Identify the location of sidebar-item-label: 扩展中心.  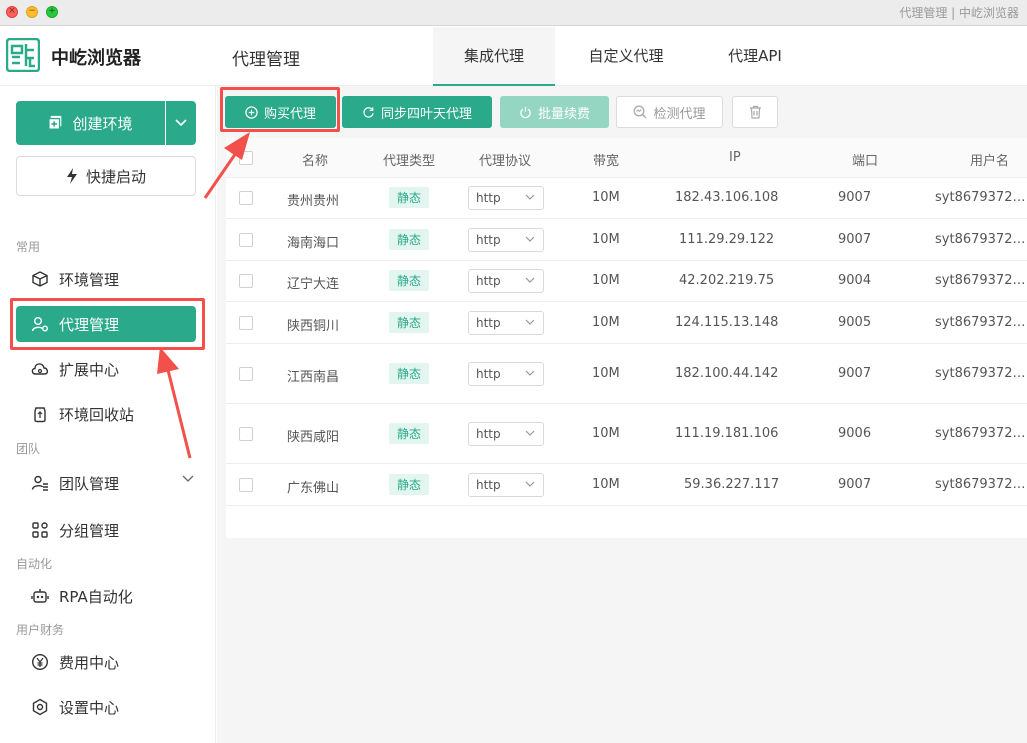
(89, 369).